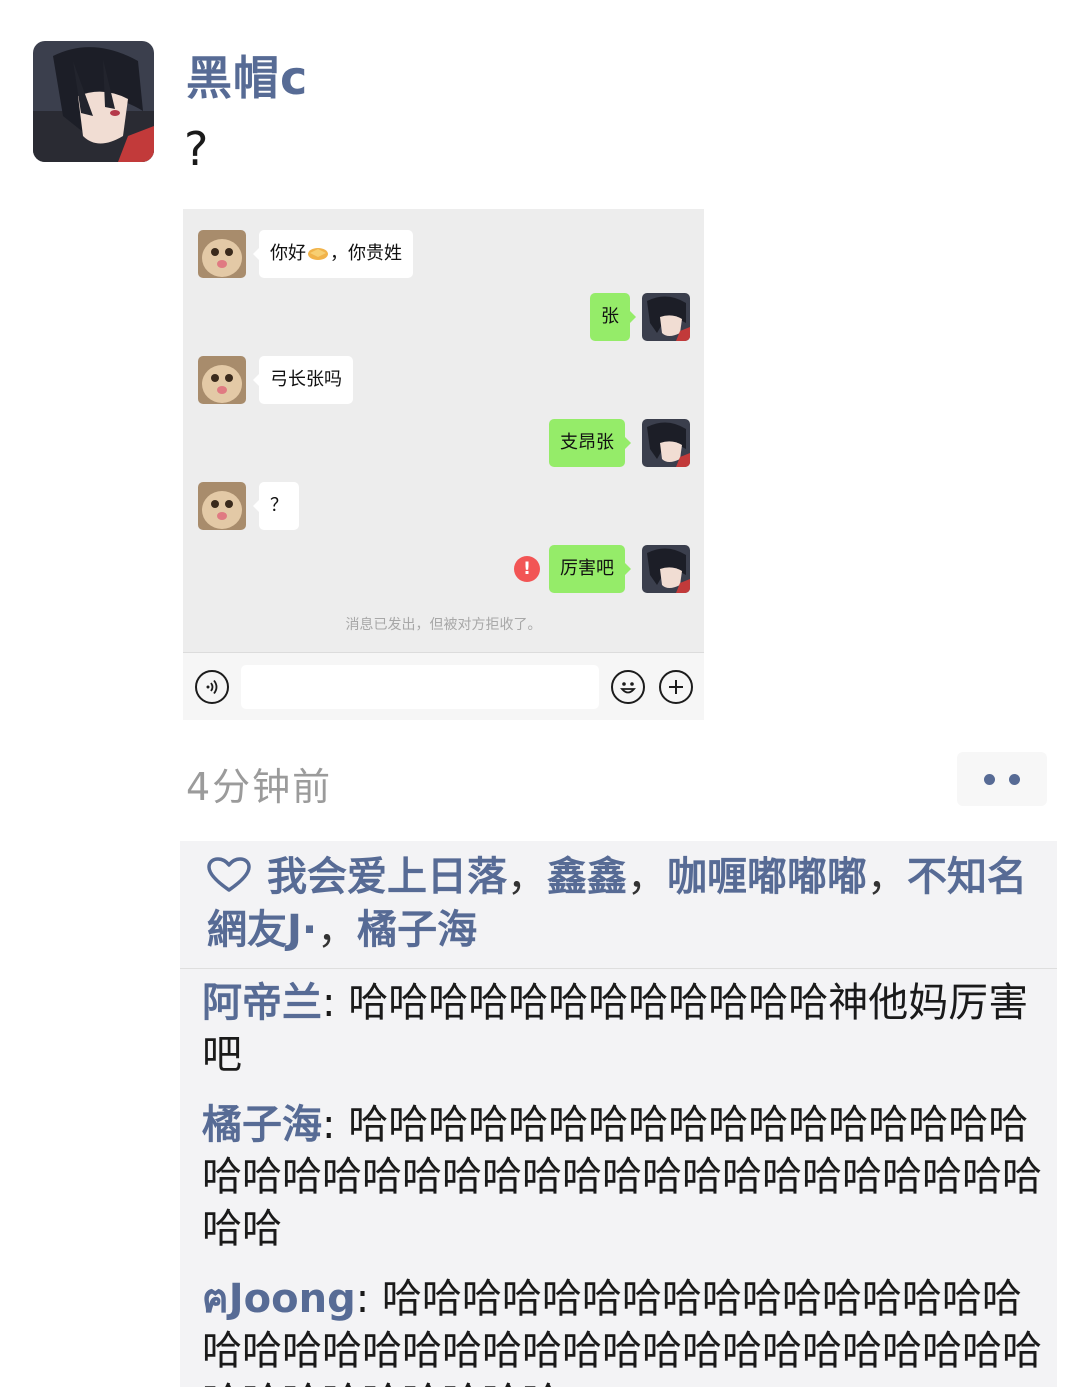 This screenshot has width=1078, height=1387. What do you see at coordinates (628, 687) in the screenshot?
I see `emoji-icon` at bounding box center [628, 687].